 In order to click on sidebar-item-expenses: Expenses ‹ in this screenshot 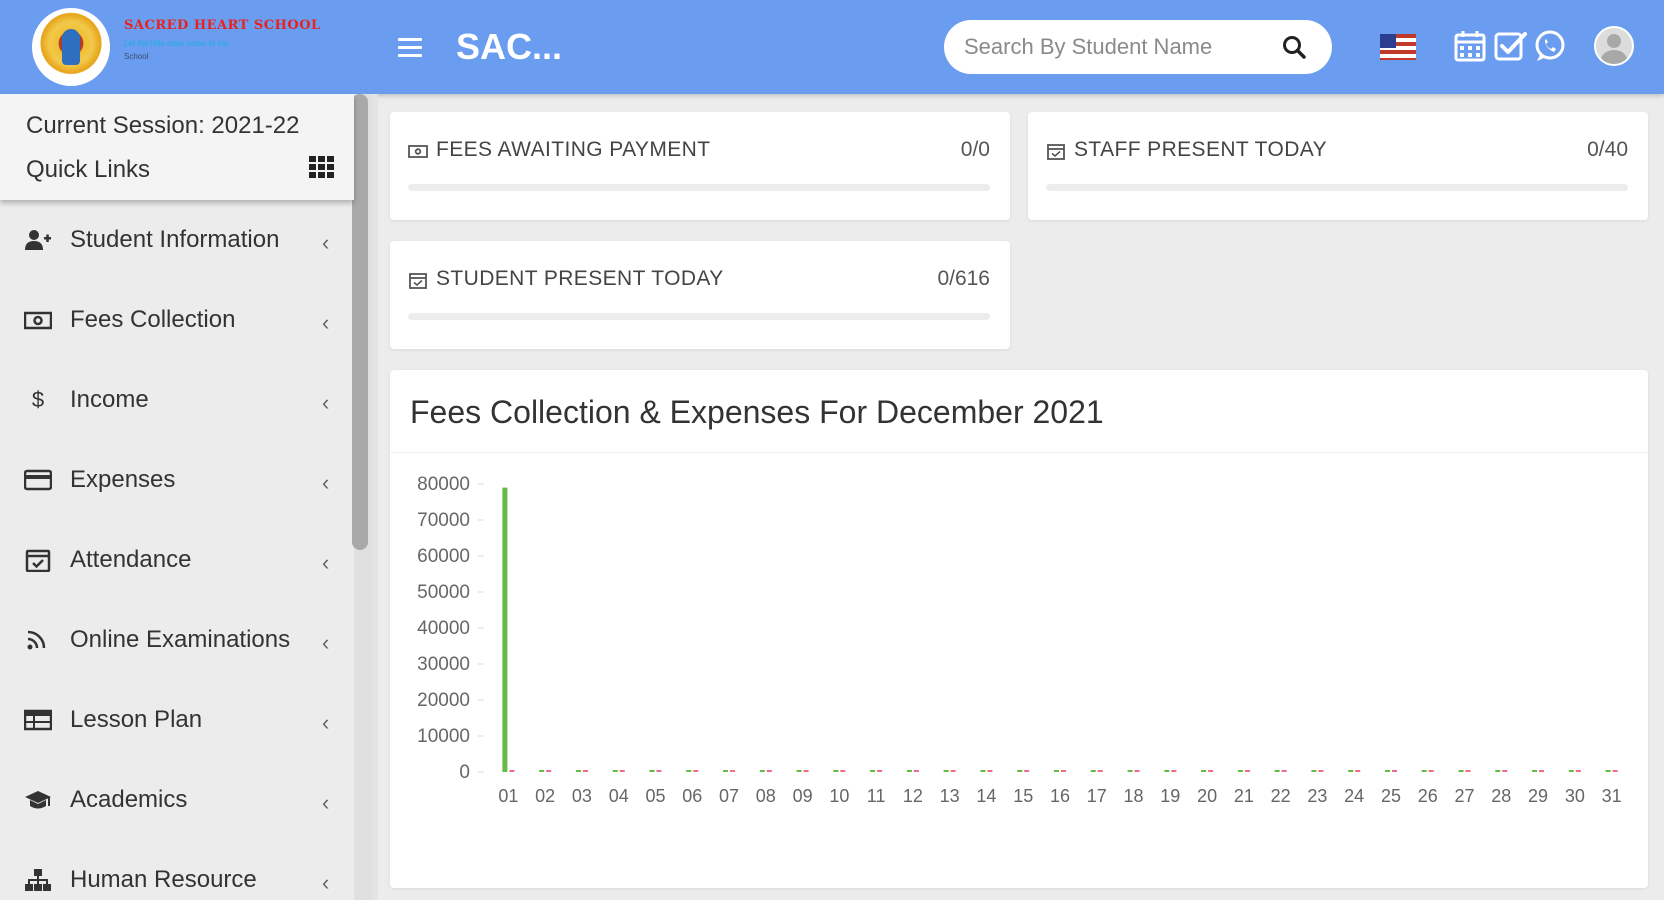, I will do `click(177, 480)`.